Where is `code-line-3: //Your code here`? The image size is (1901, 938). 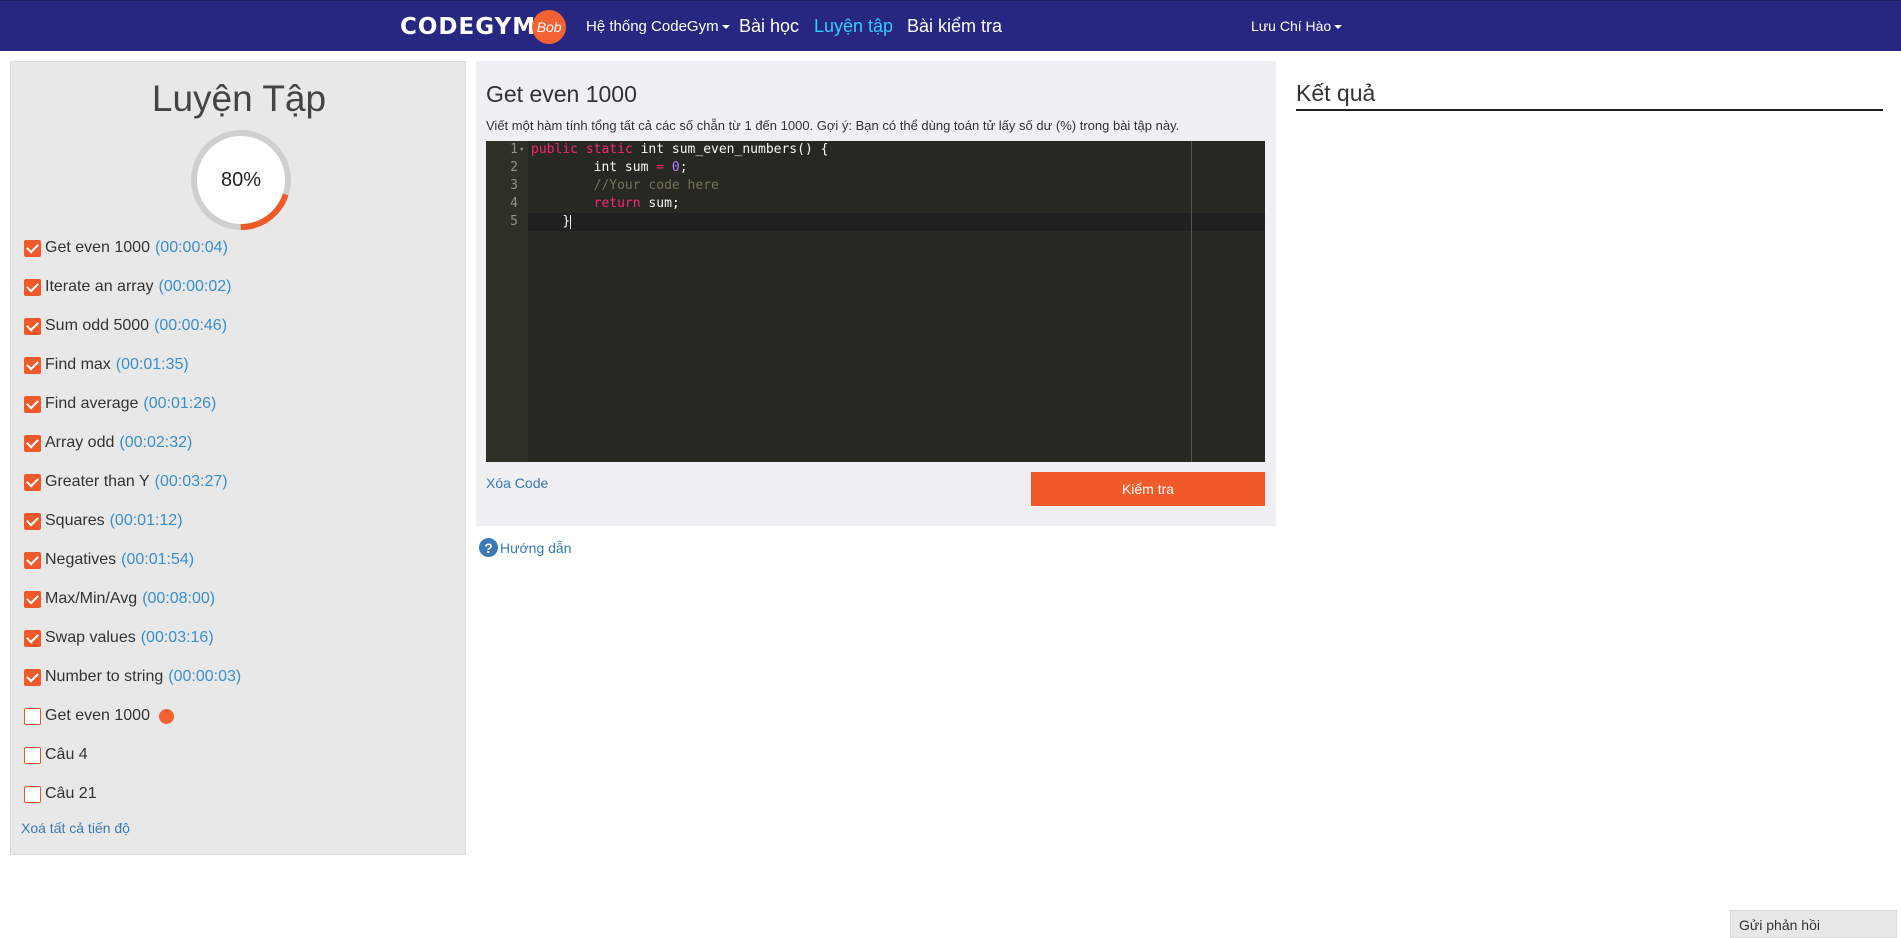 code-line-3: //Your code here is located at coordinates (656, 185).